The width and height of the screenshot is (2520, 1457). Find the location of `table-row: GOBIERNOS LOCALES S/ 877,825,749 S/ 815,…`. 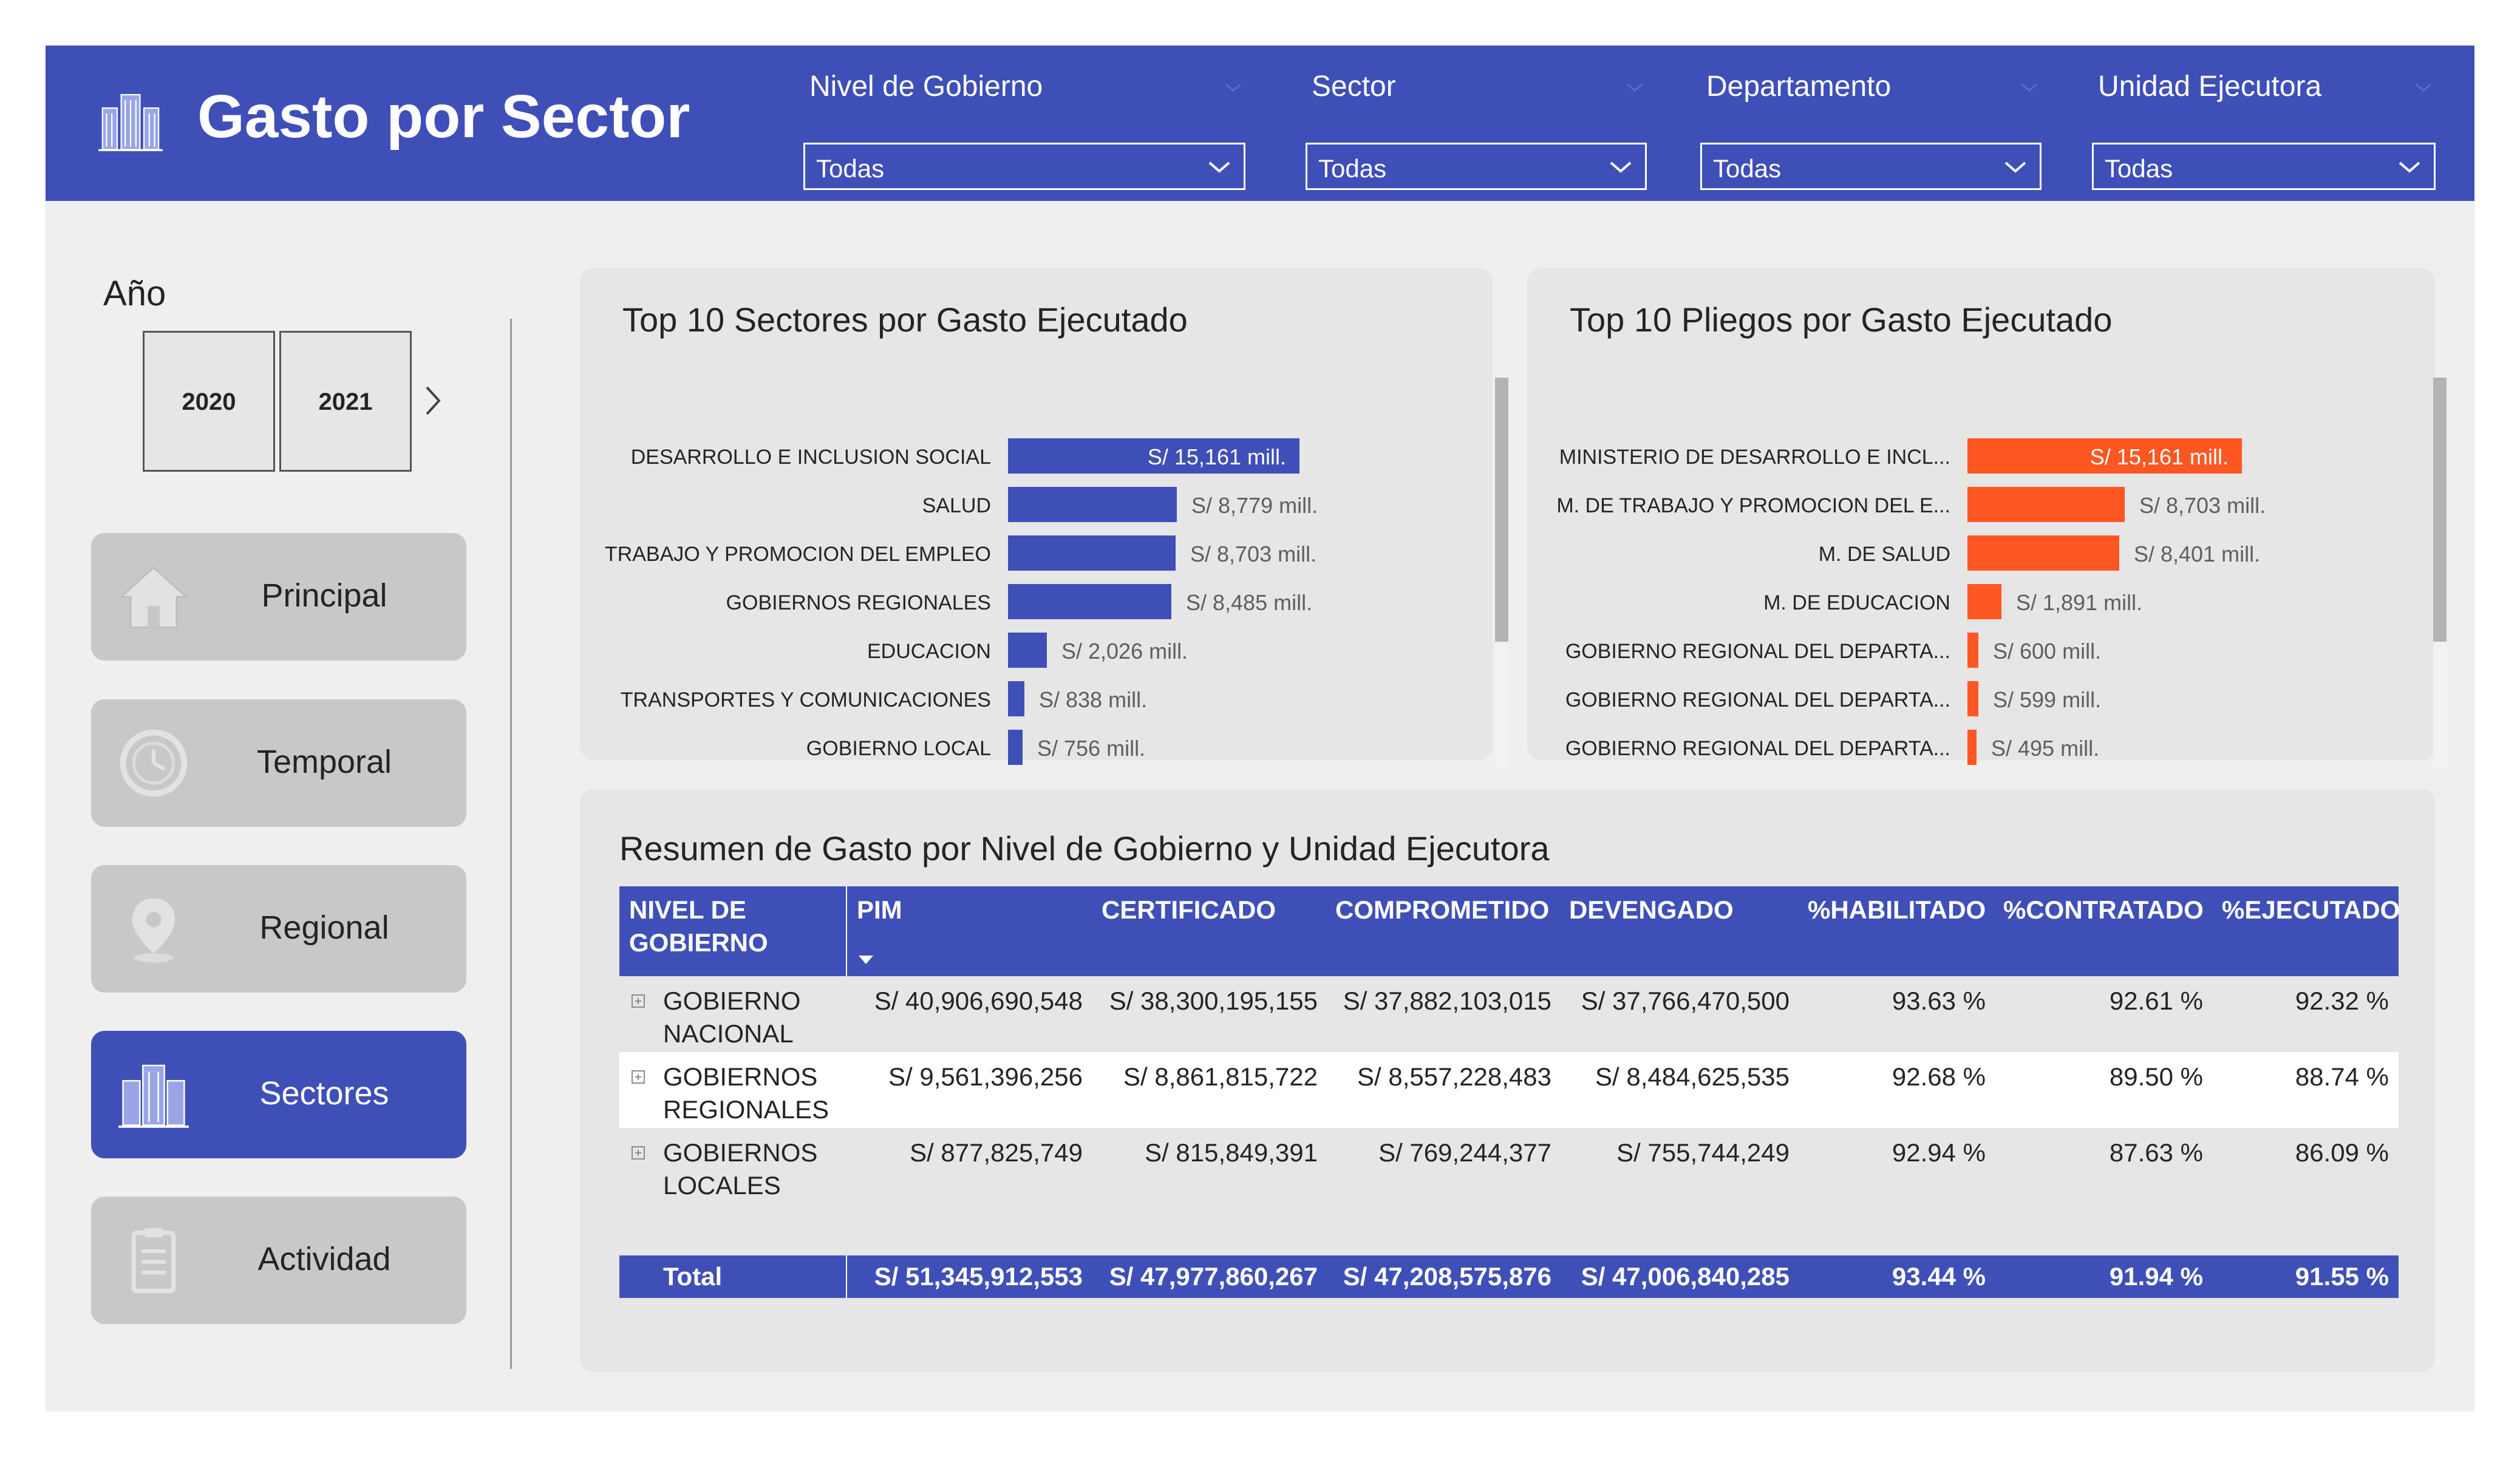

table-row: GOBIERNOS LOCALES S/ 877,825,749 S/ 815,… is located at coordinates (1509, 1166).